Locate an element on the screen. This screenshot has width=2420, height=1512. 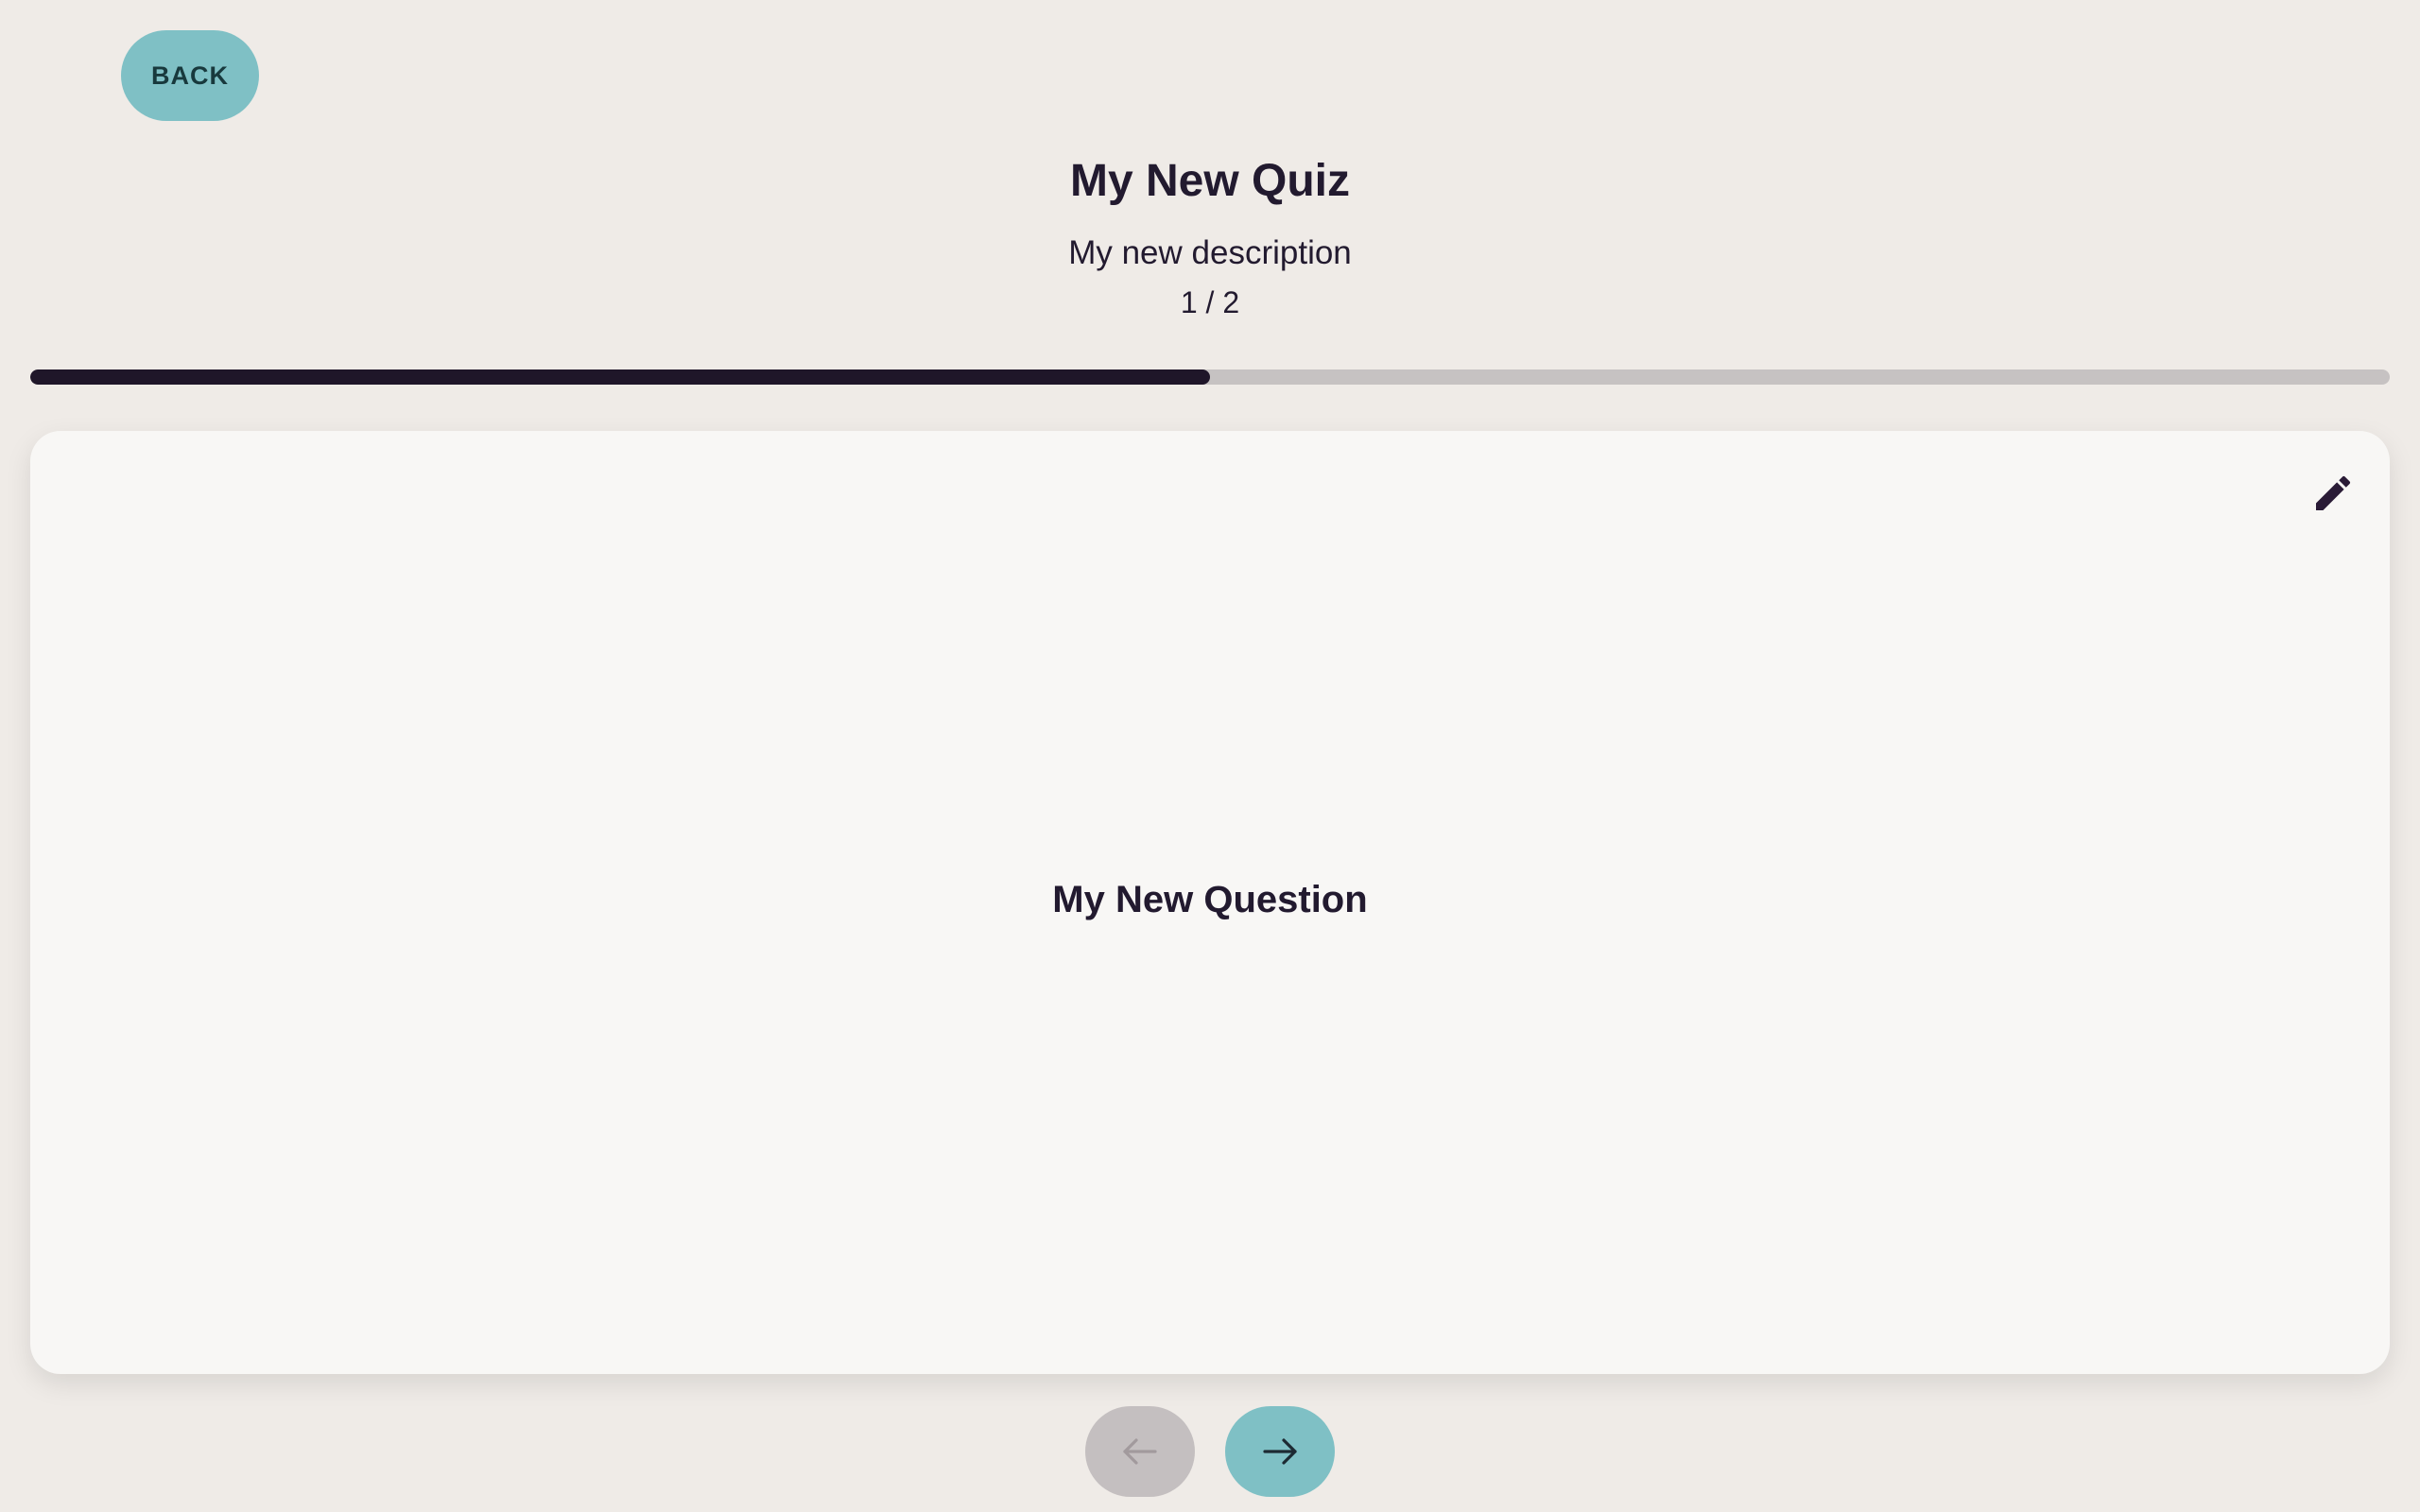
previous-question-button is located at coordinates (1140, 1451).